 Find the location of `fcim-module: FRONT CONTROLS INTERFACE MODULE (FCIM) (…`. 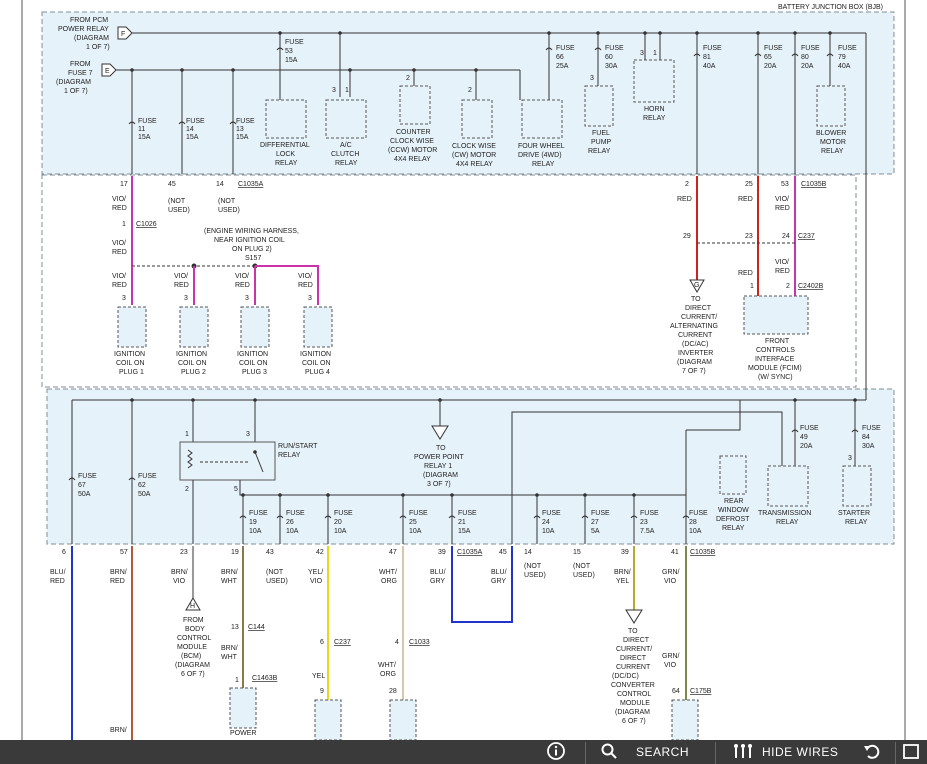

fcim-module: FRONT CONTROLS INTERFACE MODULE (FCIM) (… is located at coordinates (776, 338).